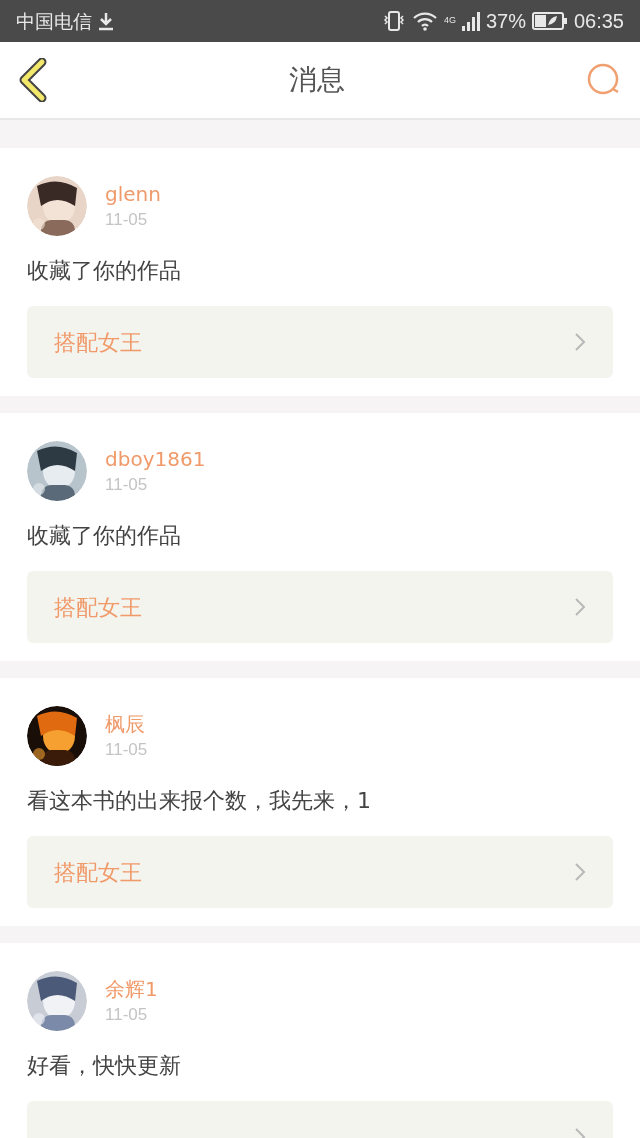 The width and height of the screenshot is (640, 1138). Describe the element at coordinates (131, 989) in the screenshot. I see `user-name: 余辉1` at that location.